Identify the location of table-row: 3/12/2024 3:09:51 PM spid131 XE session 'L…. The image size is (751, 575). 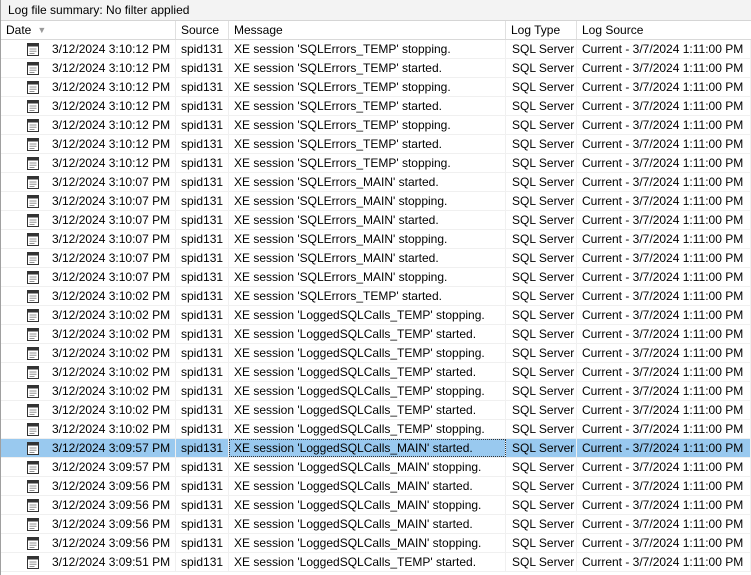
(376, 562).